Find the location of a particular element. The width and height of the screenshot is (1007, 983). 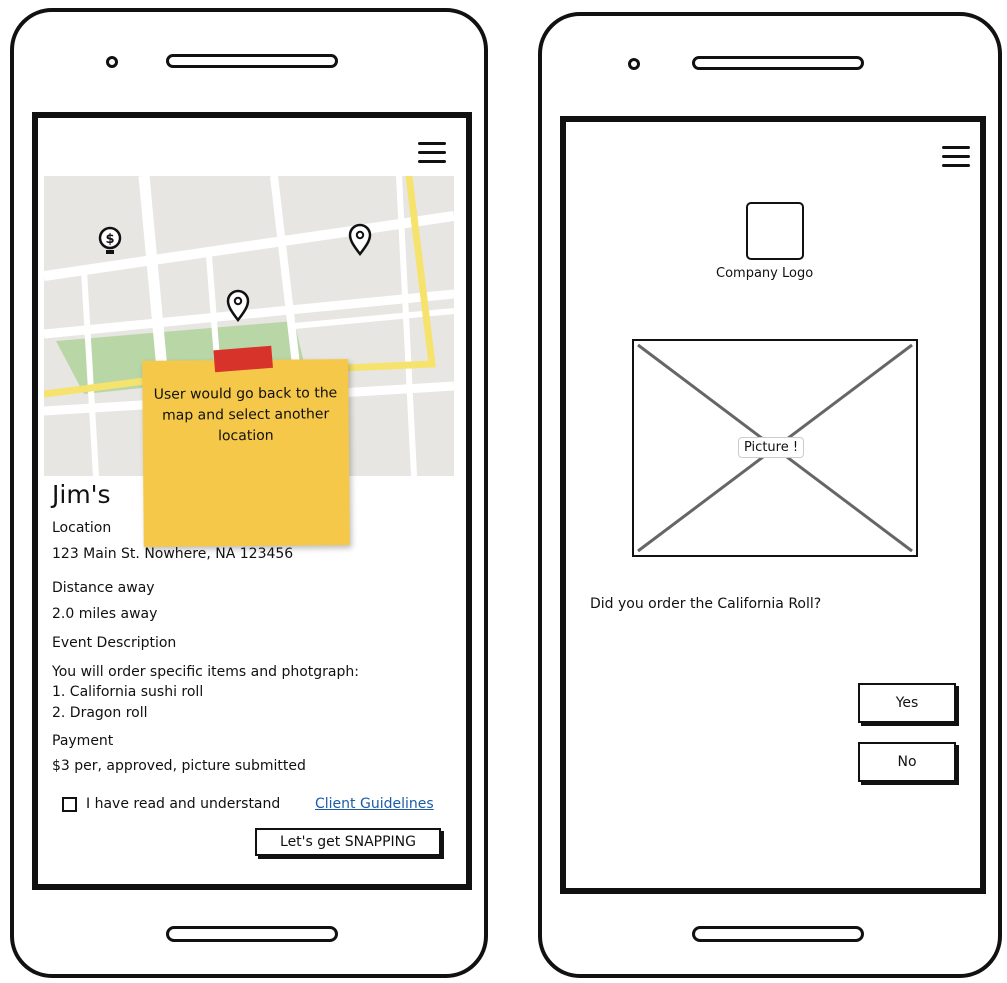

event-description-label: Event Description is located at coordinates (114, 643).